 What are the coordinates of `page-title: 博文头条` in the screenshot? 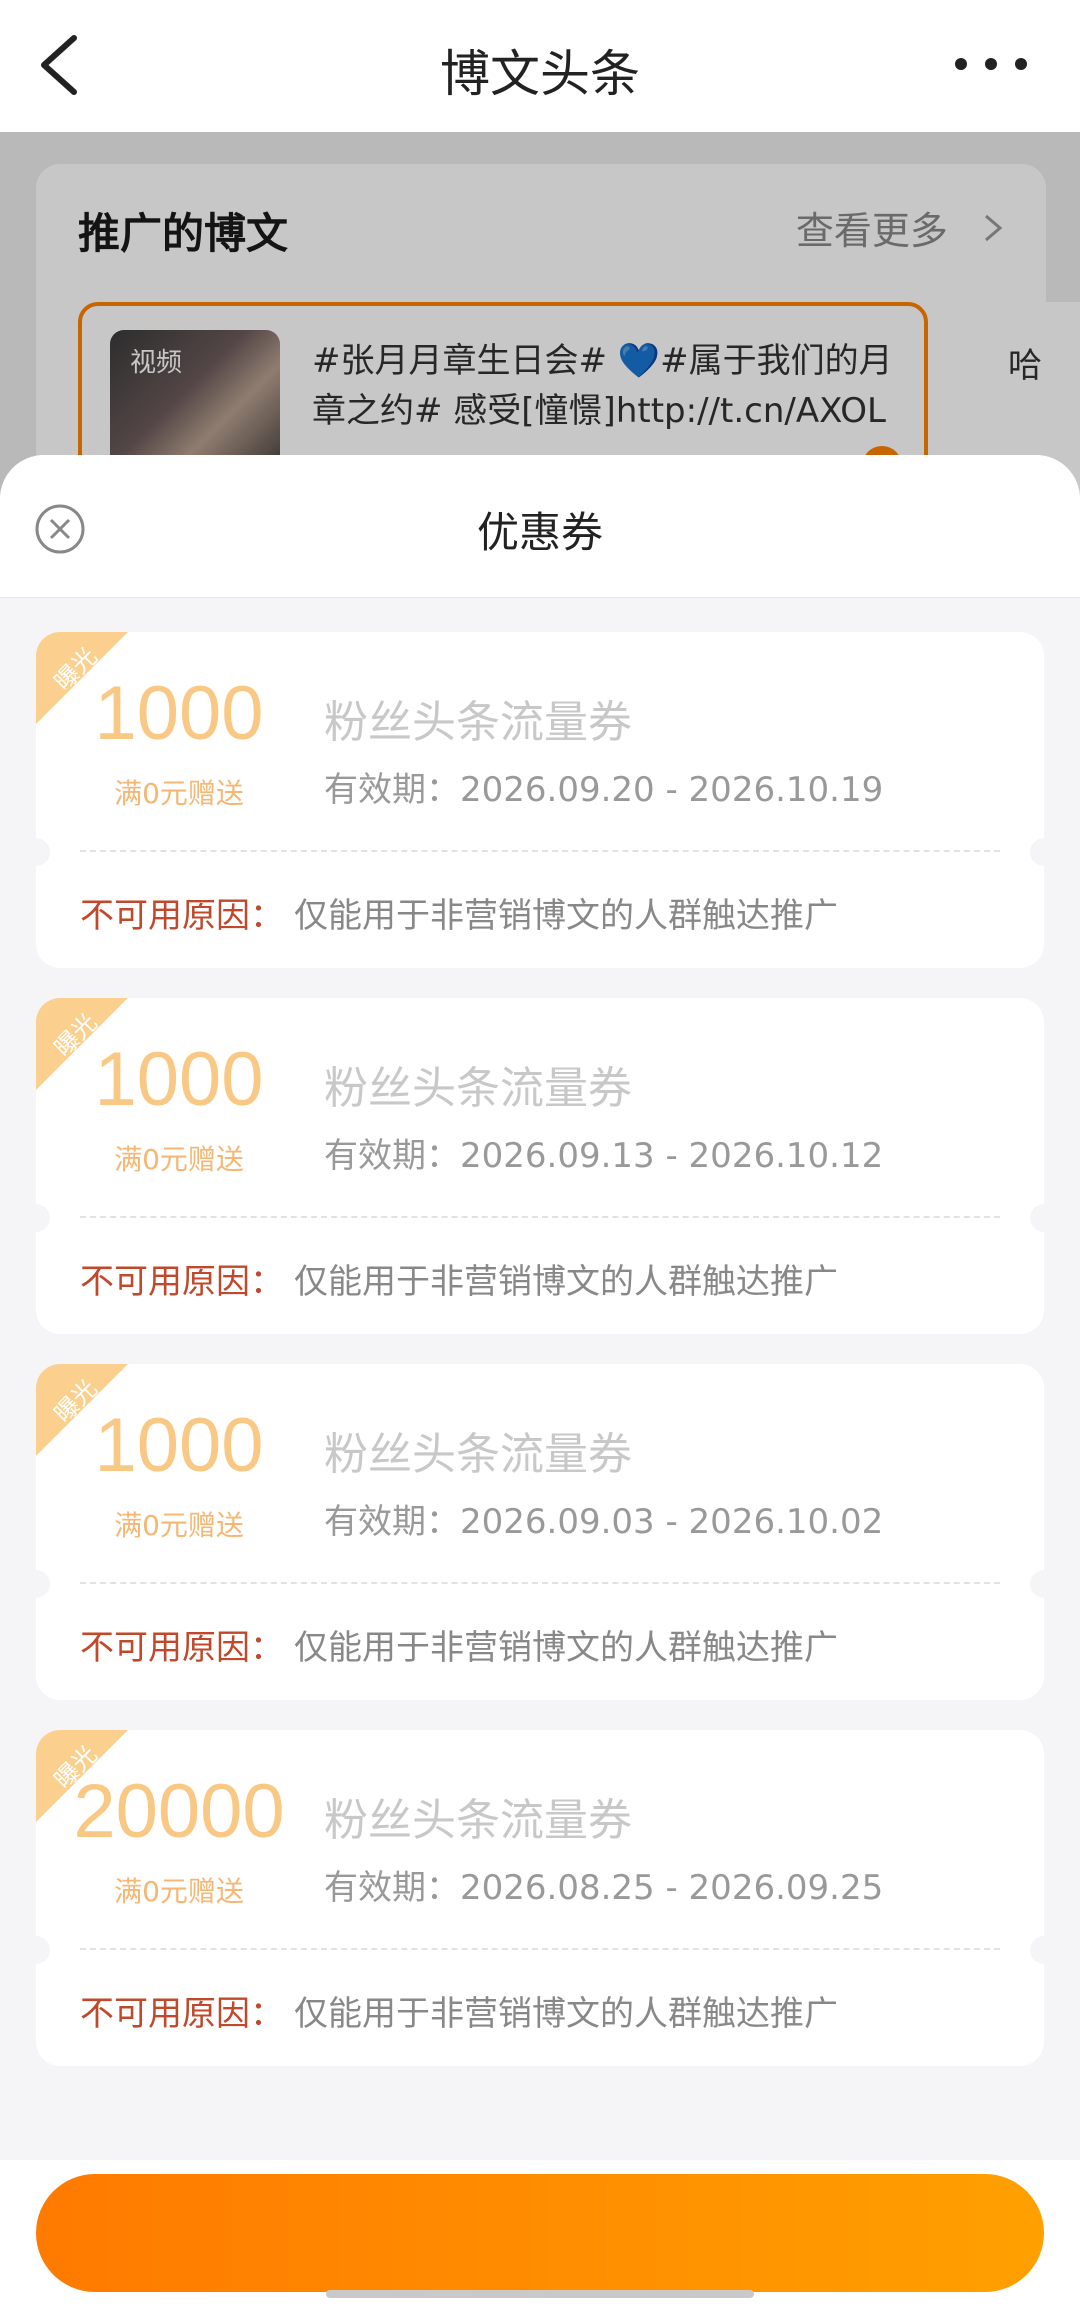 It's located at (540, 74).